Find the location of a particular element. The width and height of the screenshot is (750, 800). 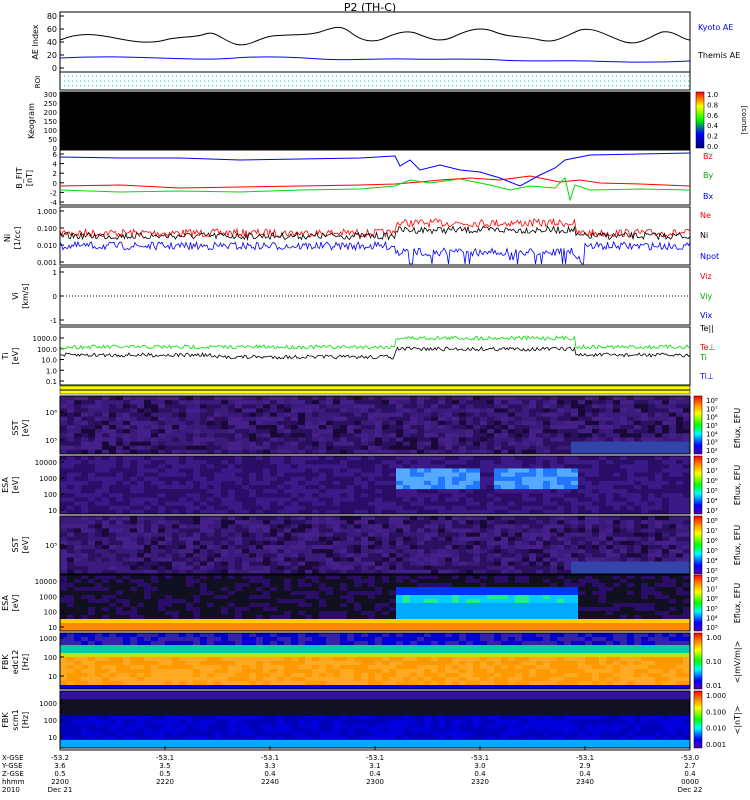

legend-te-par: Te|| is located at coordinates (706, 328).